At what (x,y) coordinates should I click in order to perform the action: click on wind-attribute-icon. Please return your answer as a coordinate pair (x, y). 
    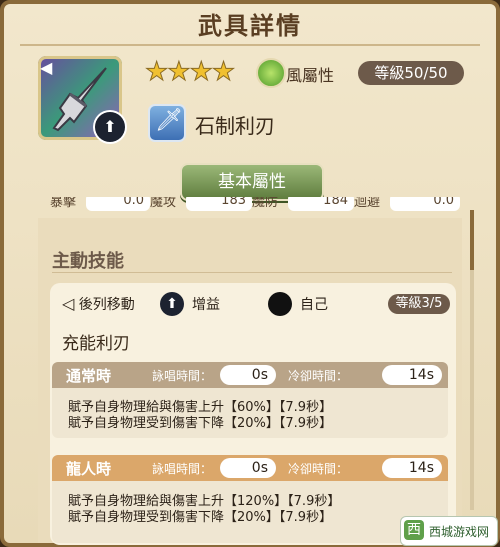
    Looking at the image, I should click on (271, 73).